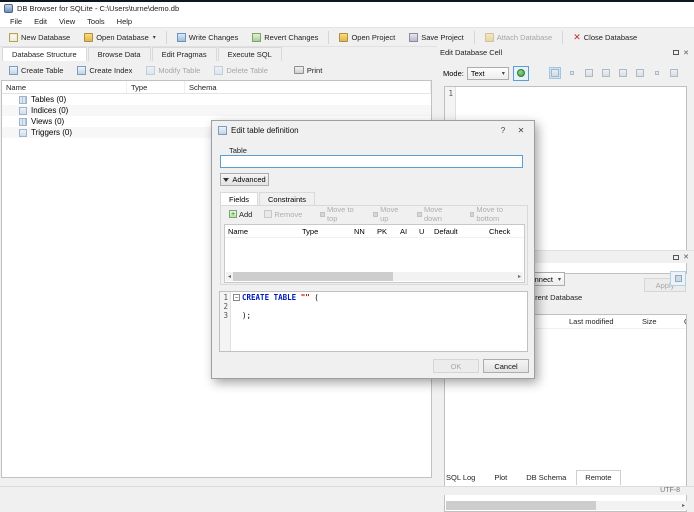  I want to click on tab-fields: Fields, so click(239, 199).